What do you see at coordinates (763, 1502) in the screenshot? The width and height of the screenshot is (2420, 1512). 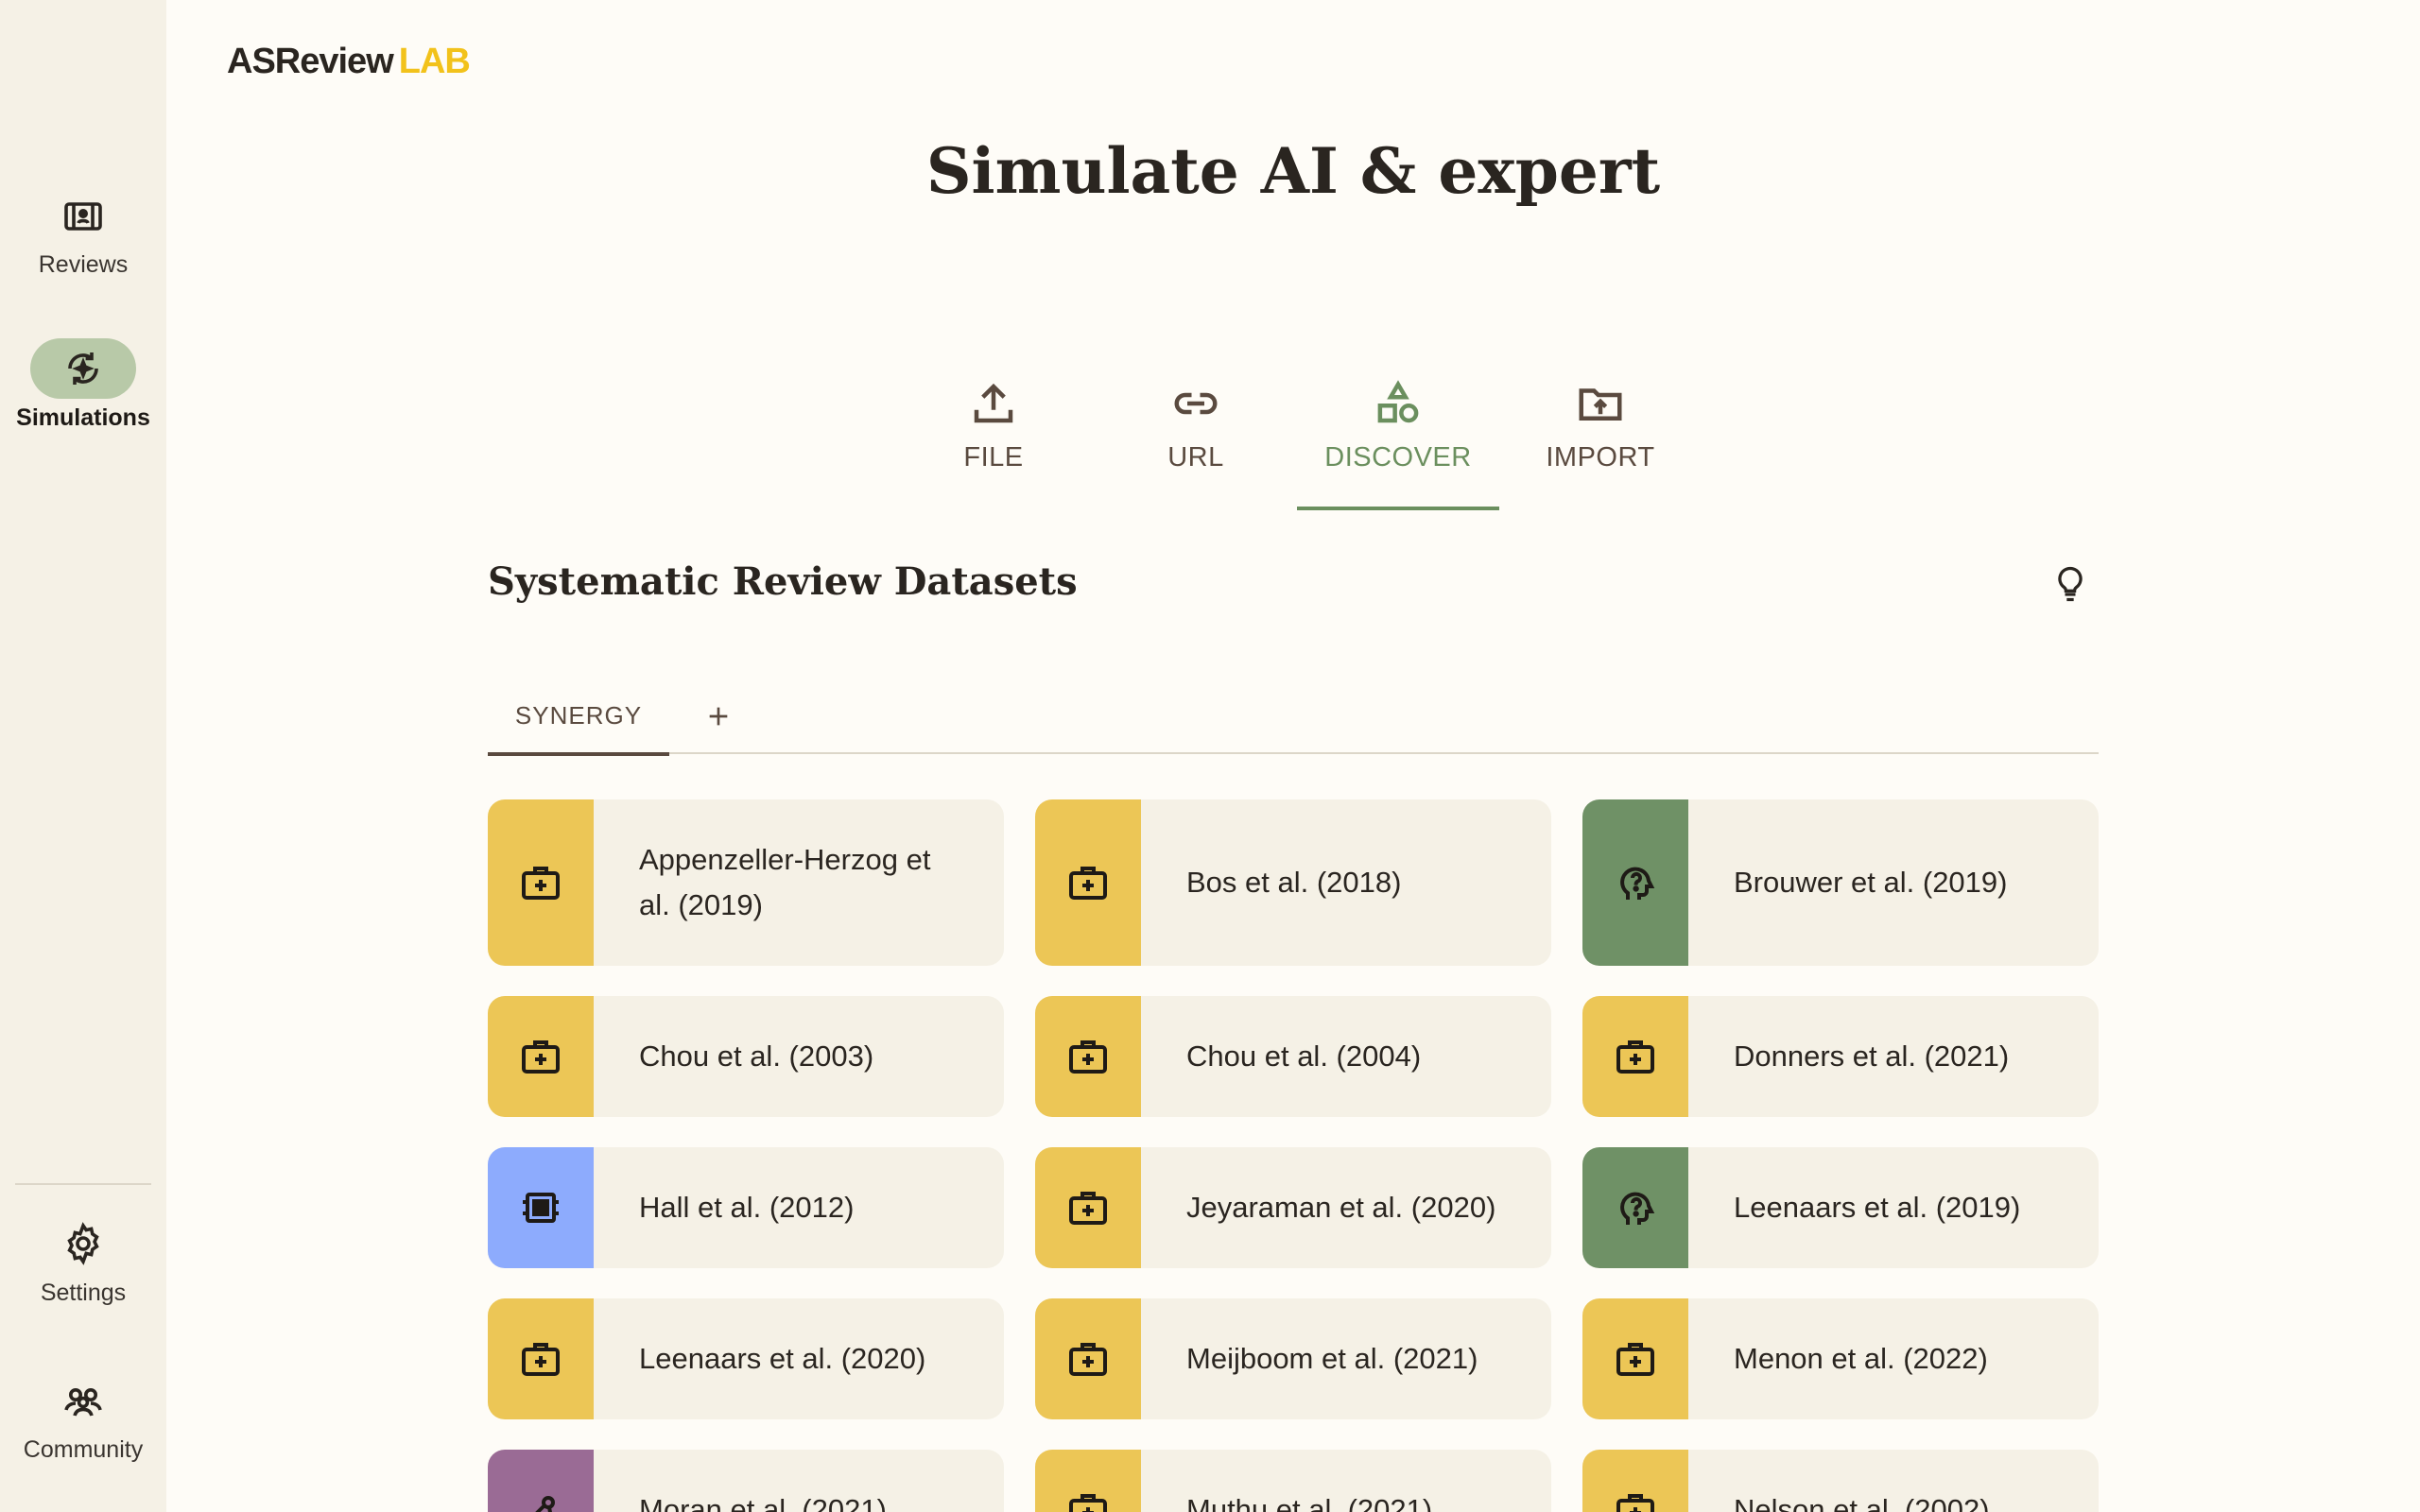 I see `dataset-name: Moran et al. (2021)` at bounding box center [763, 1502].